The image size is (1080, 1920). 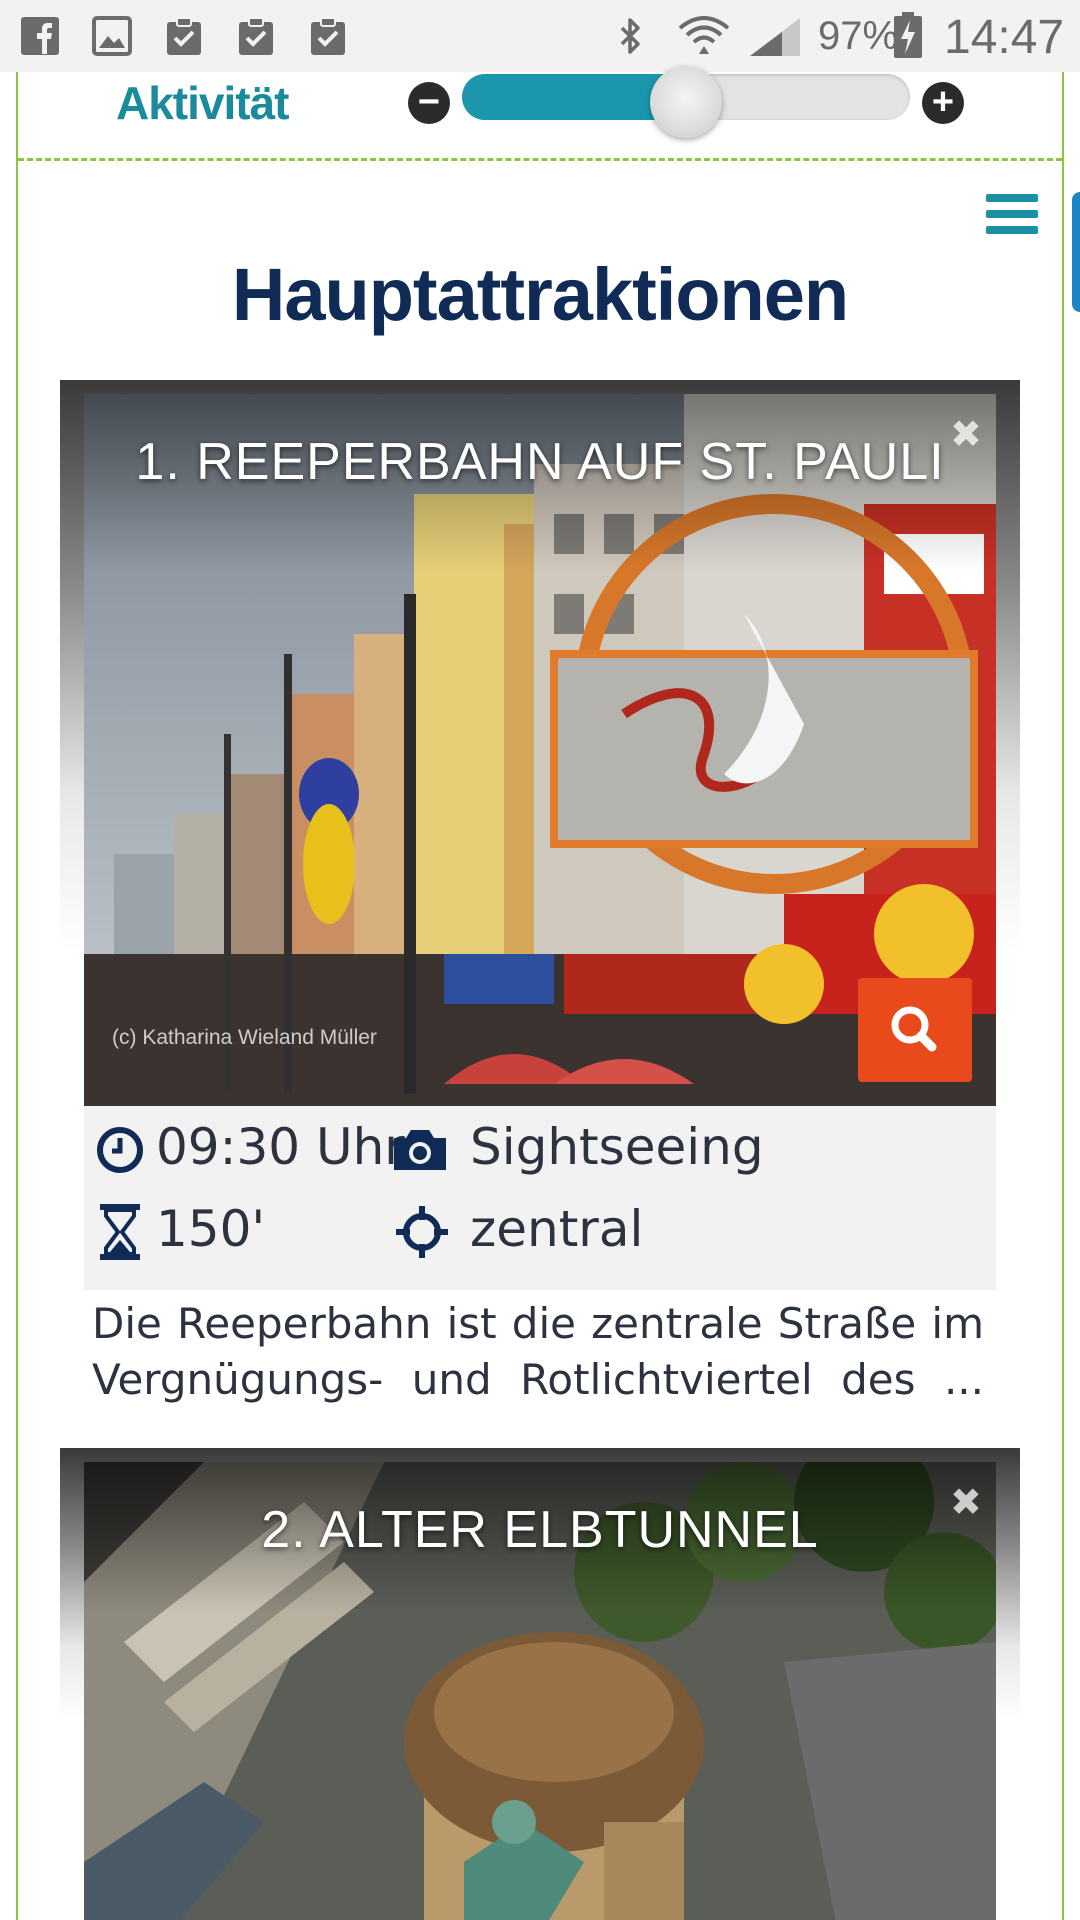 What do you see at coordinates (120, 1232) in the screenshot?
I see `hourglass-icon` at bounding box center [120, 1232].